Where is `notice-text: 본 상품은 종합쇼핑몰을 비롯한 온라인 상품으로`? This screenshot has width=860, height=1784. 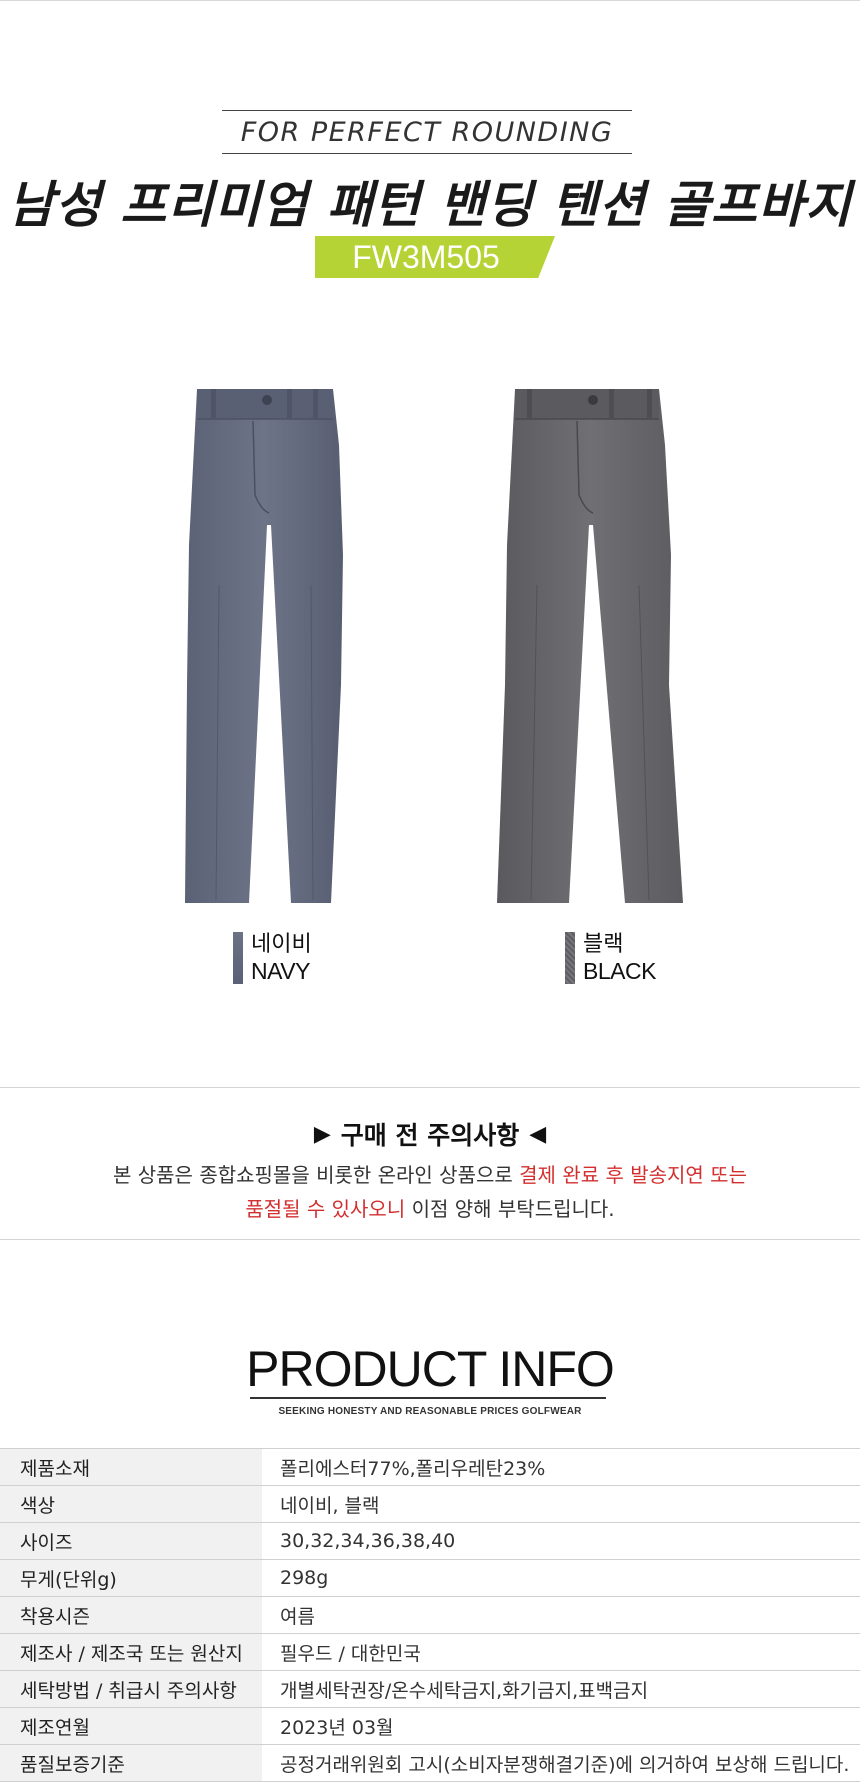
notice-text: 본 상품은 종합쇼핑몰을 비롯한 온라인 상품으로 is located at coordinates (316, 1175).